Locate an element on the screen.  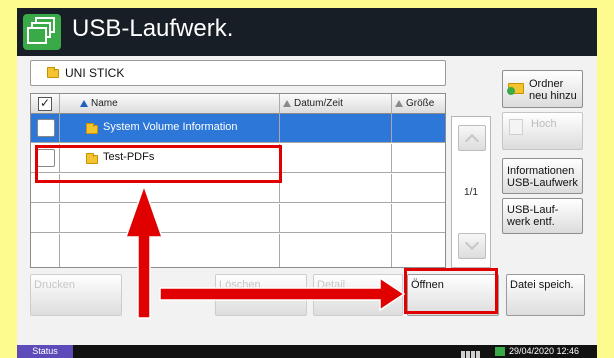
arrow-right-icon is located at coordinates (282, 294).